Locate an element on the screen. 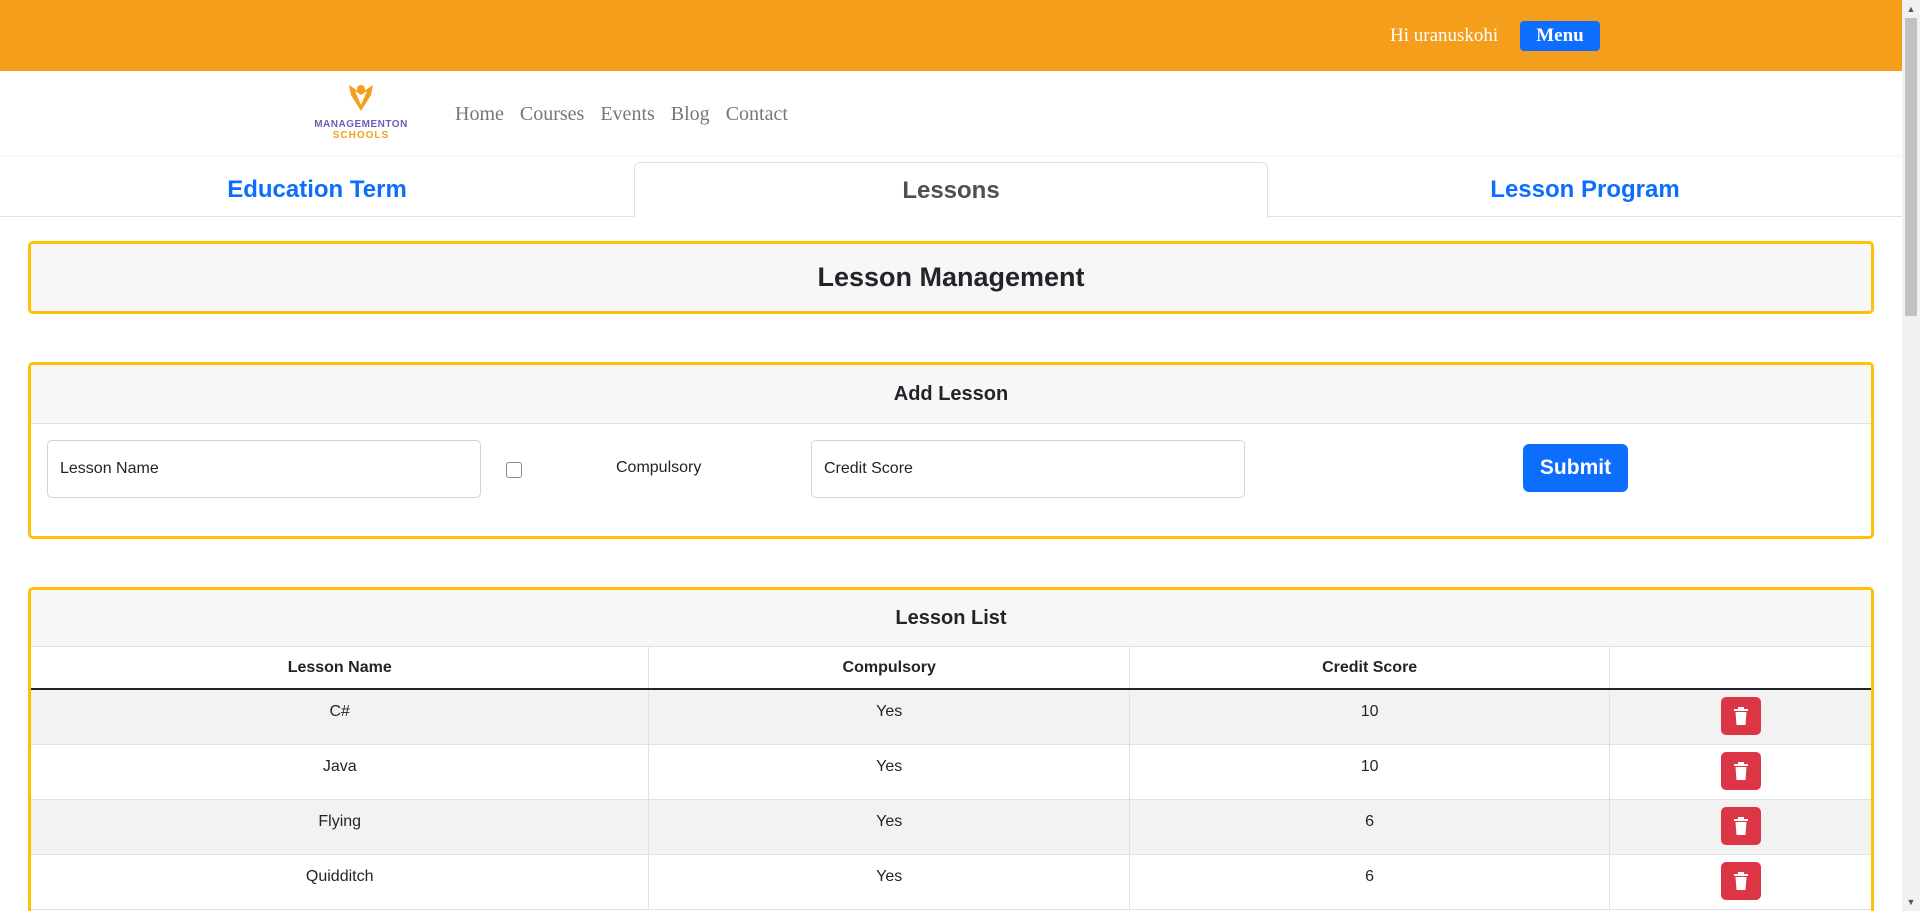  column-header-actions is located at coordinates (1740, 668).